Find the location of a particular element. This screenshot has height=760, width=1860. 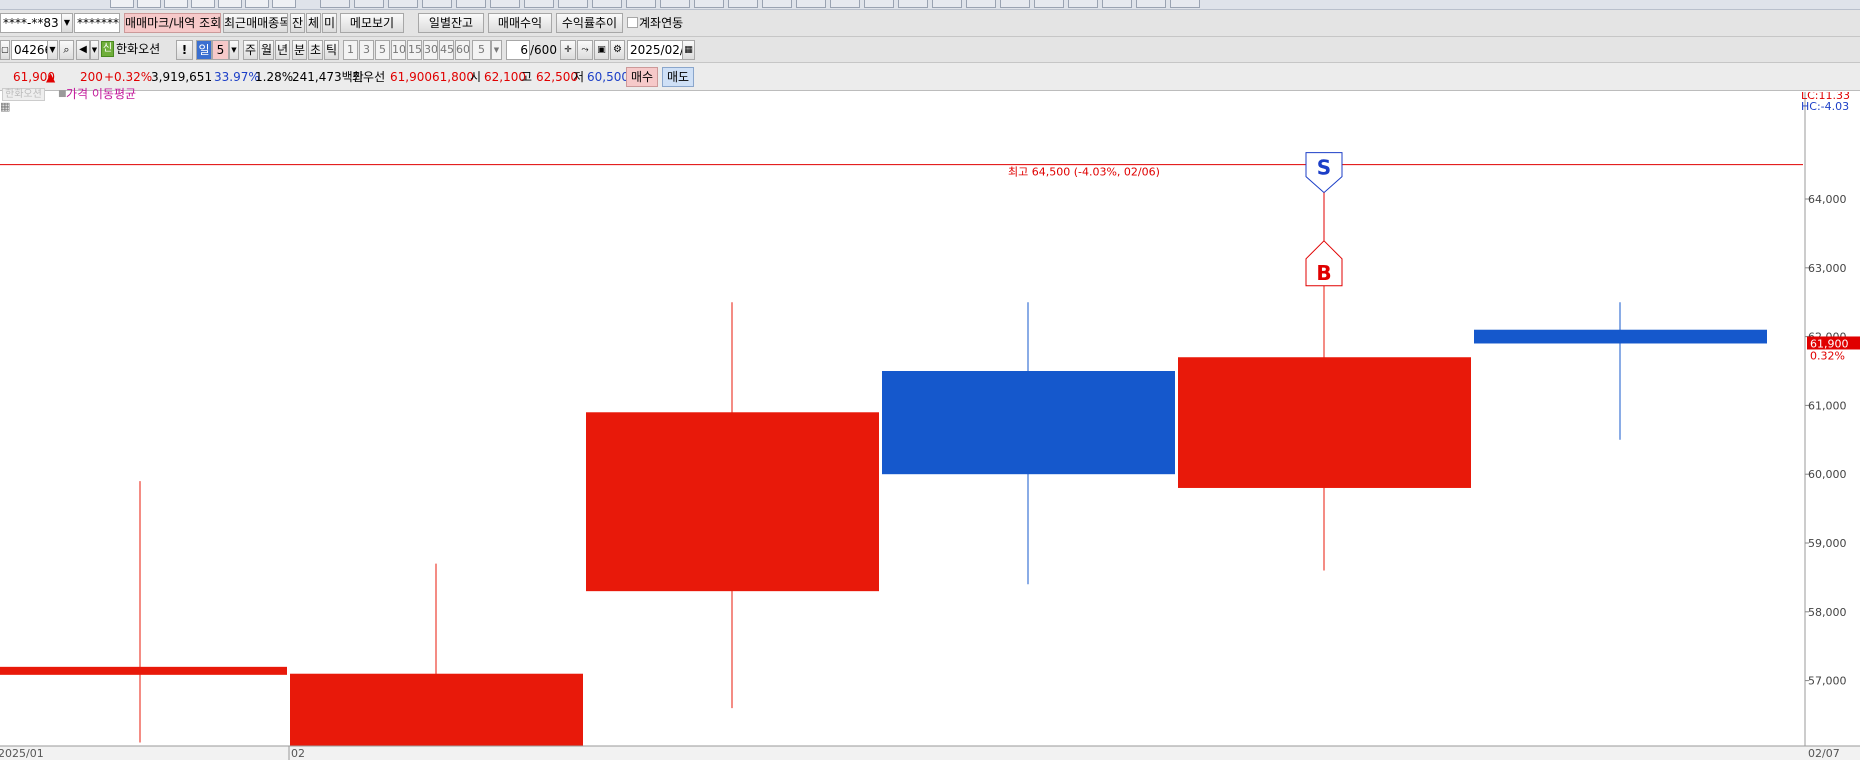

gear-icon: ⚙ is located at coordinates (617, 49).